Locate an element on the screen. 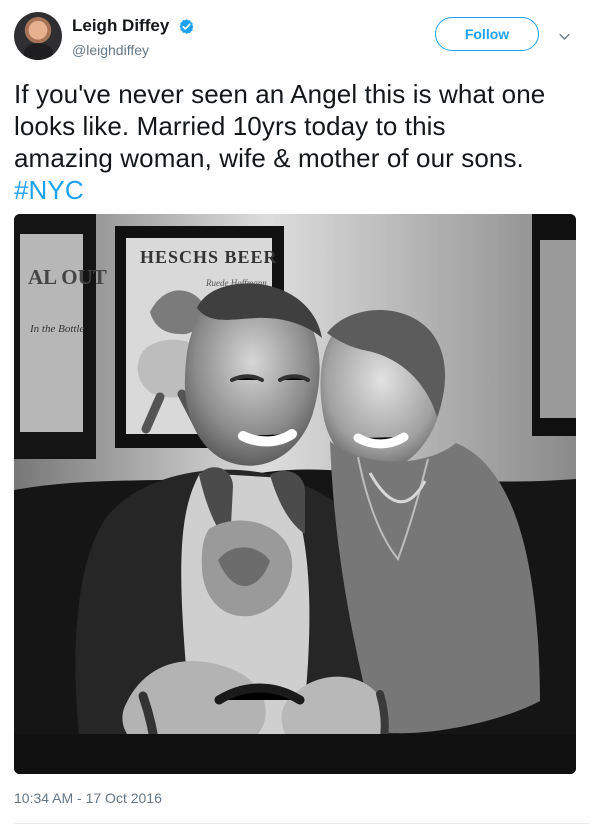 Image resolution: width=603 pixels, height=824 pixels. tweet-timestamp: 10:34 AM - 17 Oct 2016 is located at coordinates (88, 798).